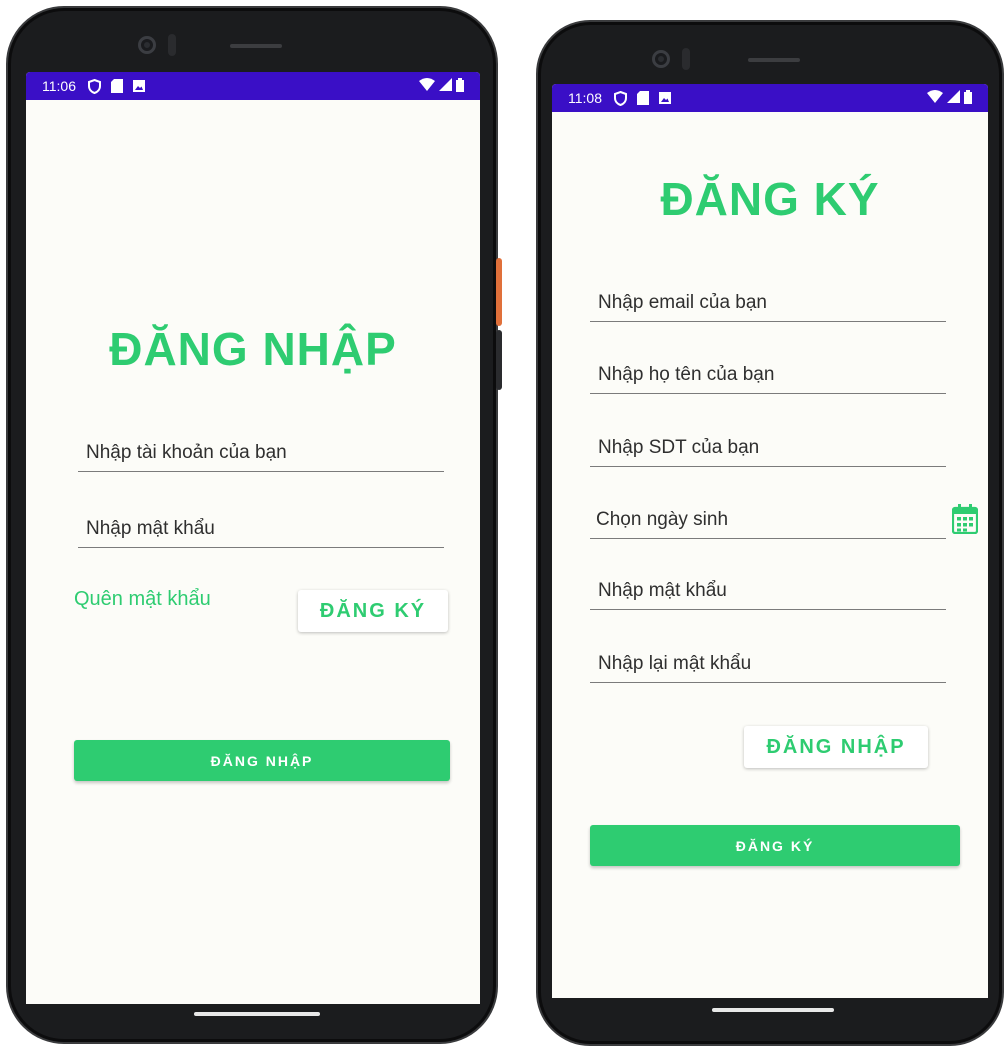  What do you see at coordinates (662, 519) in the screenshot?
I see `birthdate-placeholder: Chọn ngày sinh` at bounding box center [662, 519].